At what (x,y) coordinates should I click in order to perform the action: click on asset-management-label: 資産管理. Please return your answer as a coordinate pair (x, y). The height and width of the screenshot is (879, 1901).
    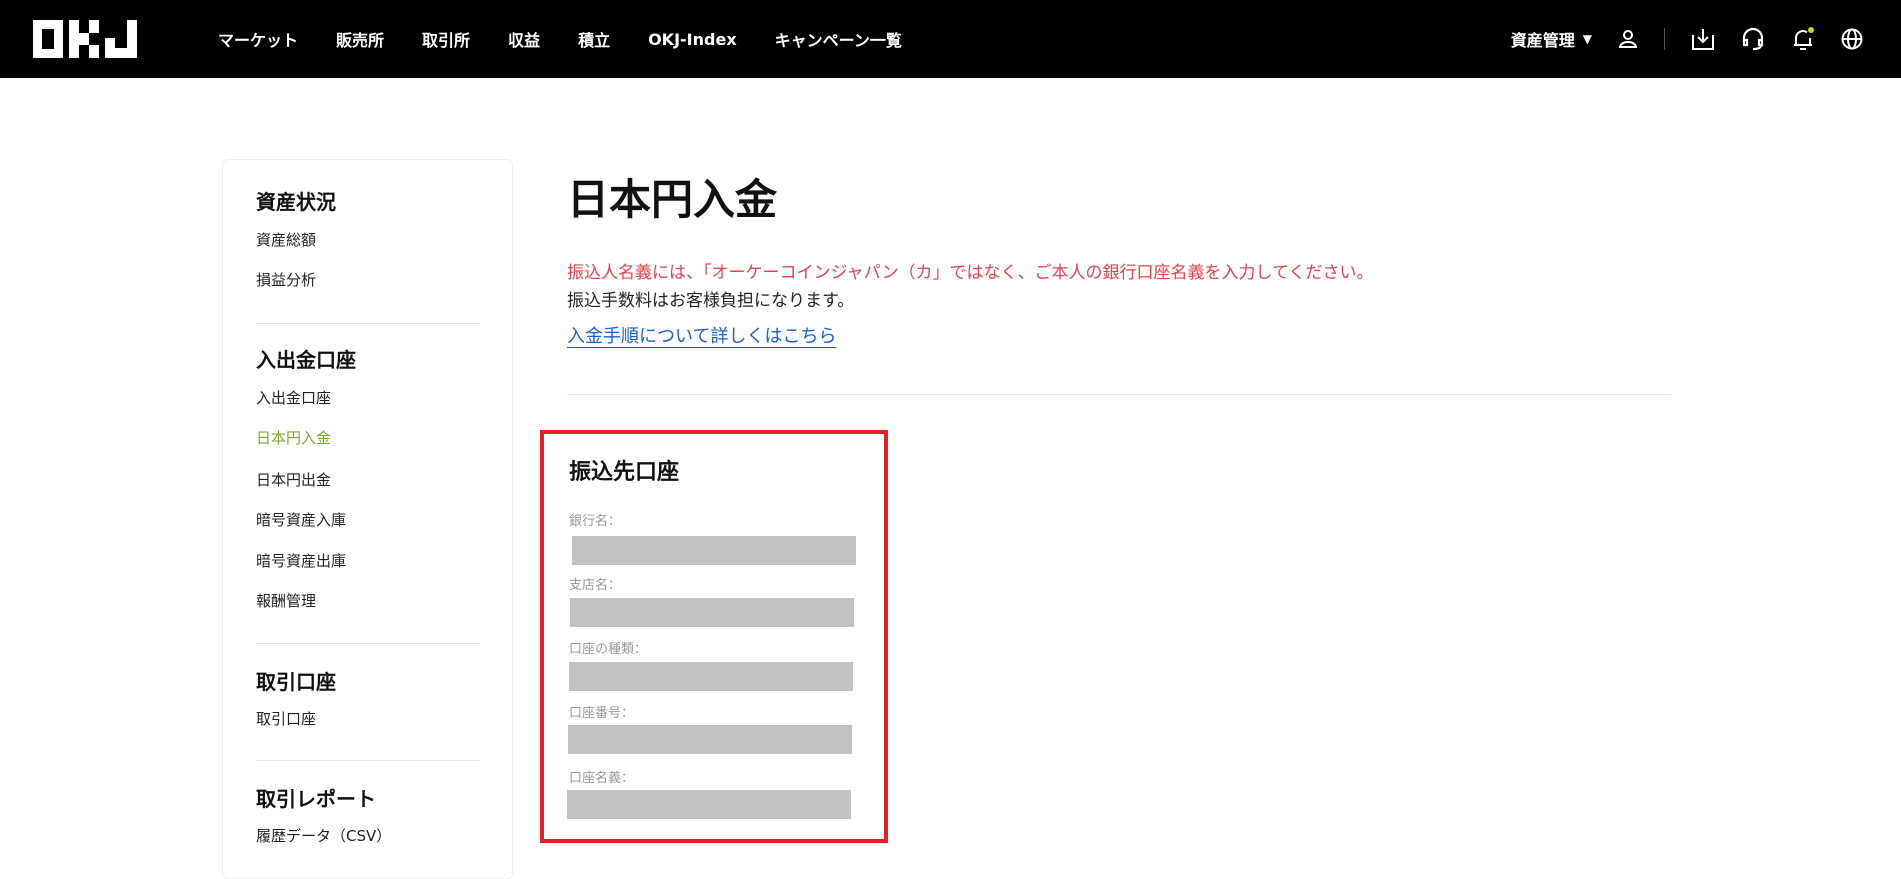
    Looking at the image, I should click on (1542, 40).